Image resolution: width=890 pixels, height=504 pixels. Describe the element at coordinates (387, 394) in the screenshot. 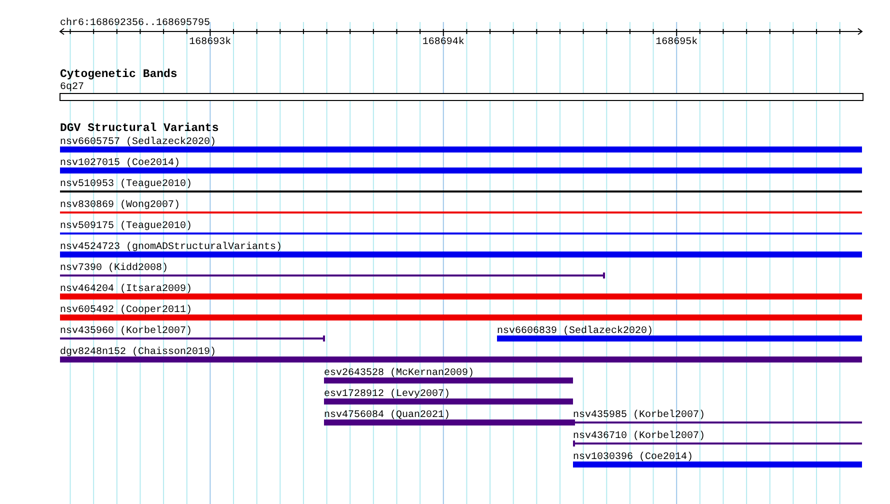

I see `variant-label: esv1728912 (Levy2007)` at that location.